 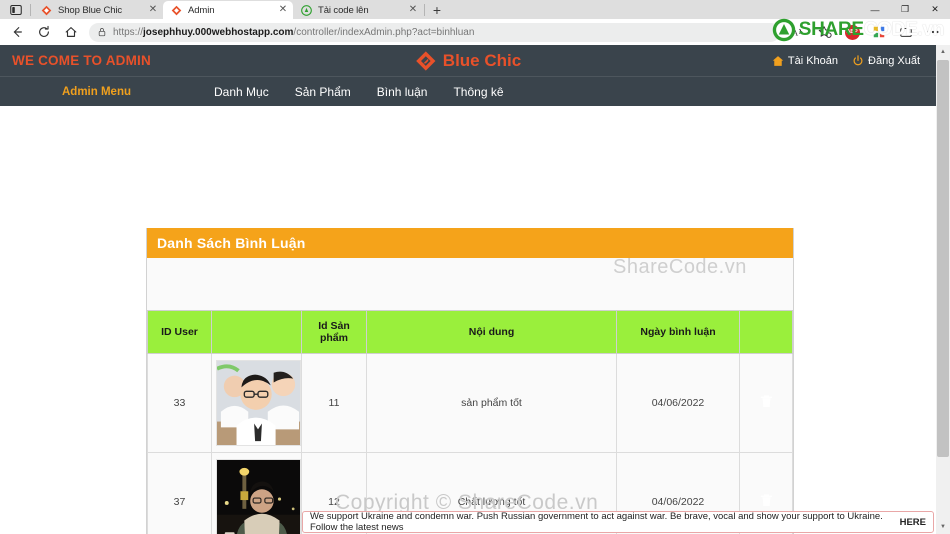 What do you see at coordinates (16, 9) in the screenshot?
I see `sidebar-toggle-icon` at bounding box center [16, 9].